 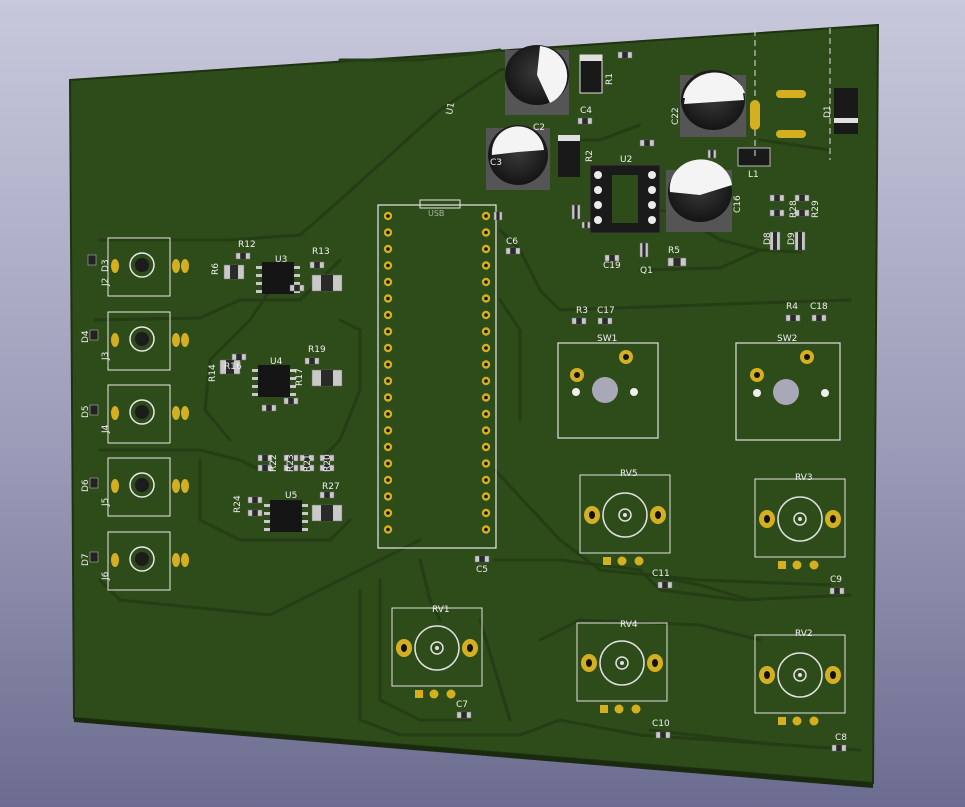 I want to click on svg-text: R13, so click(x=321, y=252).